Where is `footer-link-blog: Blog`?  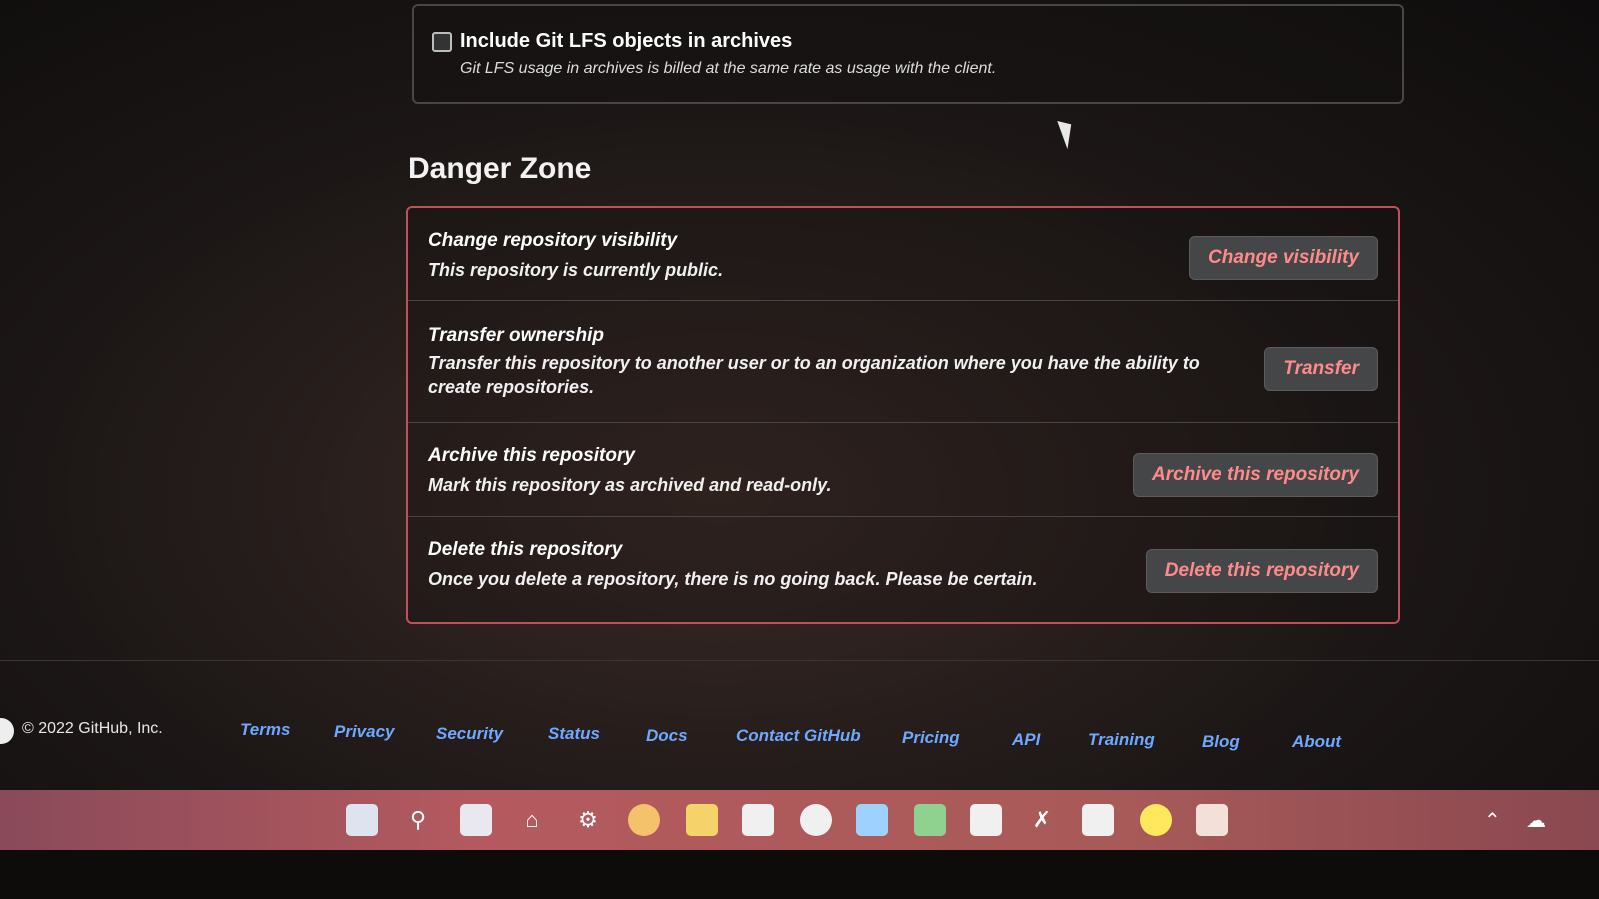
footer-link-blog: Blog is located at coordinates (1221, 742).